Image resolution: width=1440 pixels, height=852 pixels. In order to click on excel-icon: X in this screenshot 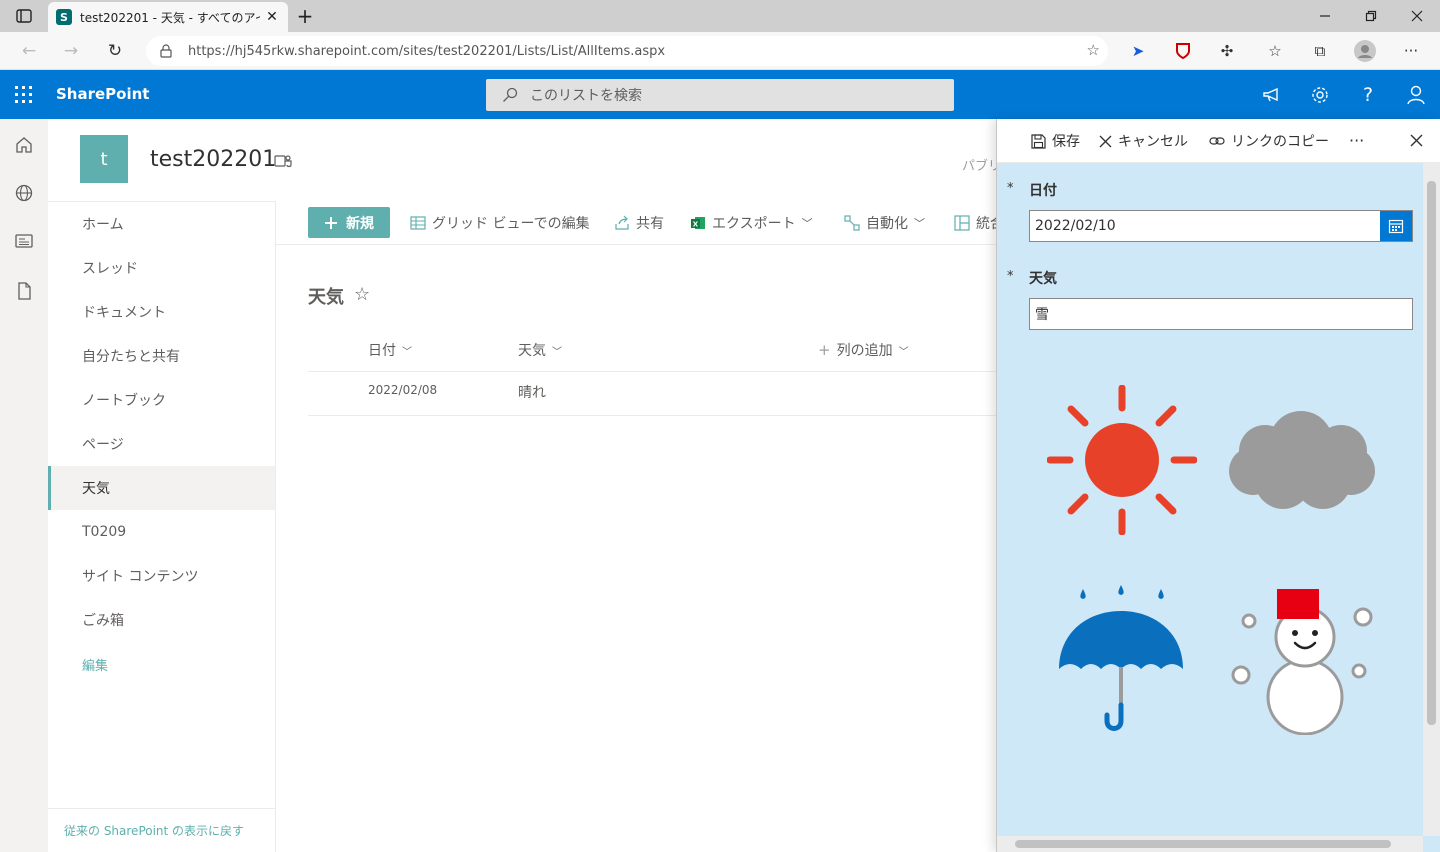, I will do `click(698, 223)`.